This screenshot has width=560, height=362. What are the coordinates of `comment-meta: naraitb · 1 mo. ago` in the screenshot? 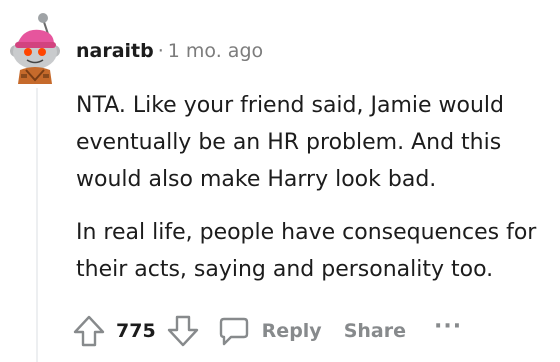 It's located at (169, 51).